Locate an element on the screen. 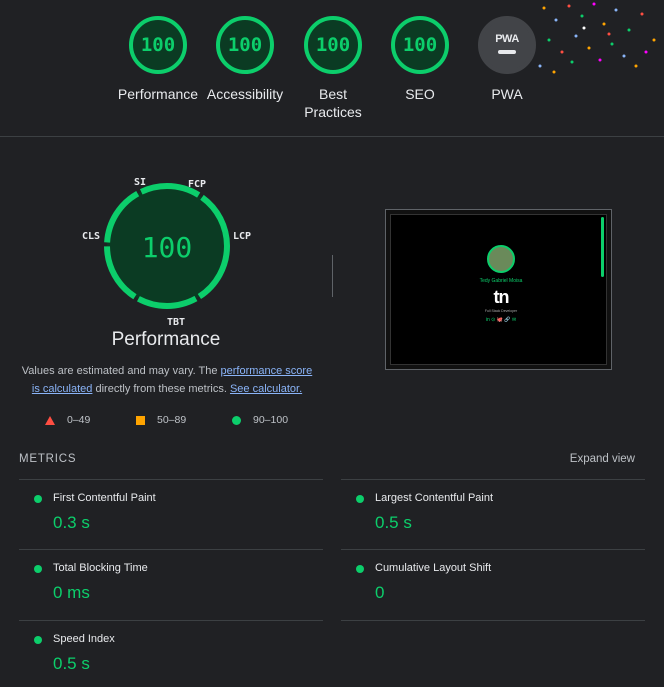  legend-fail: 0–49 is located at coordinates (67, 420).